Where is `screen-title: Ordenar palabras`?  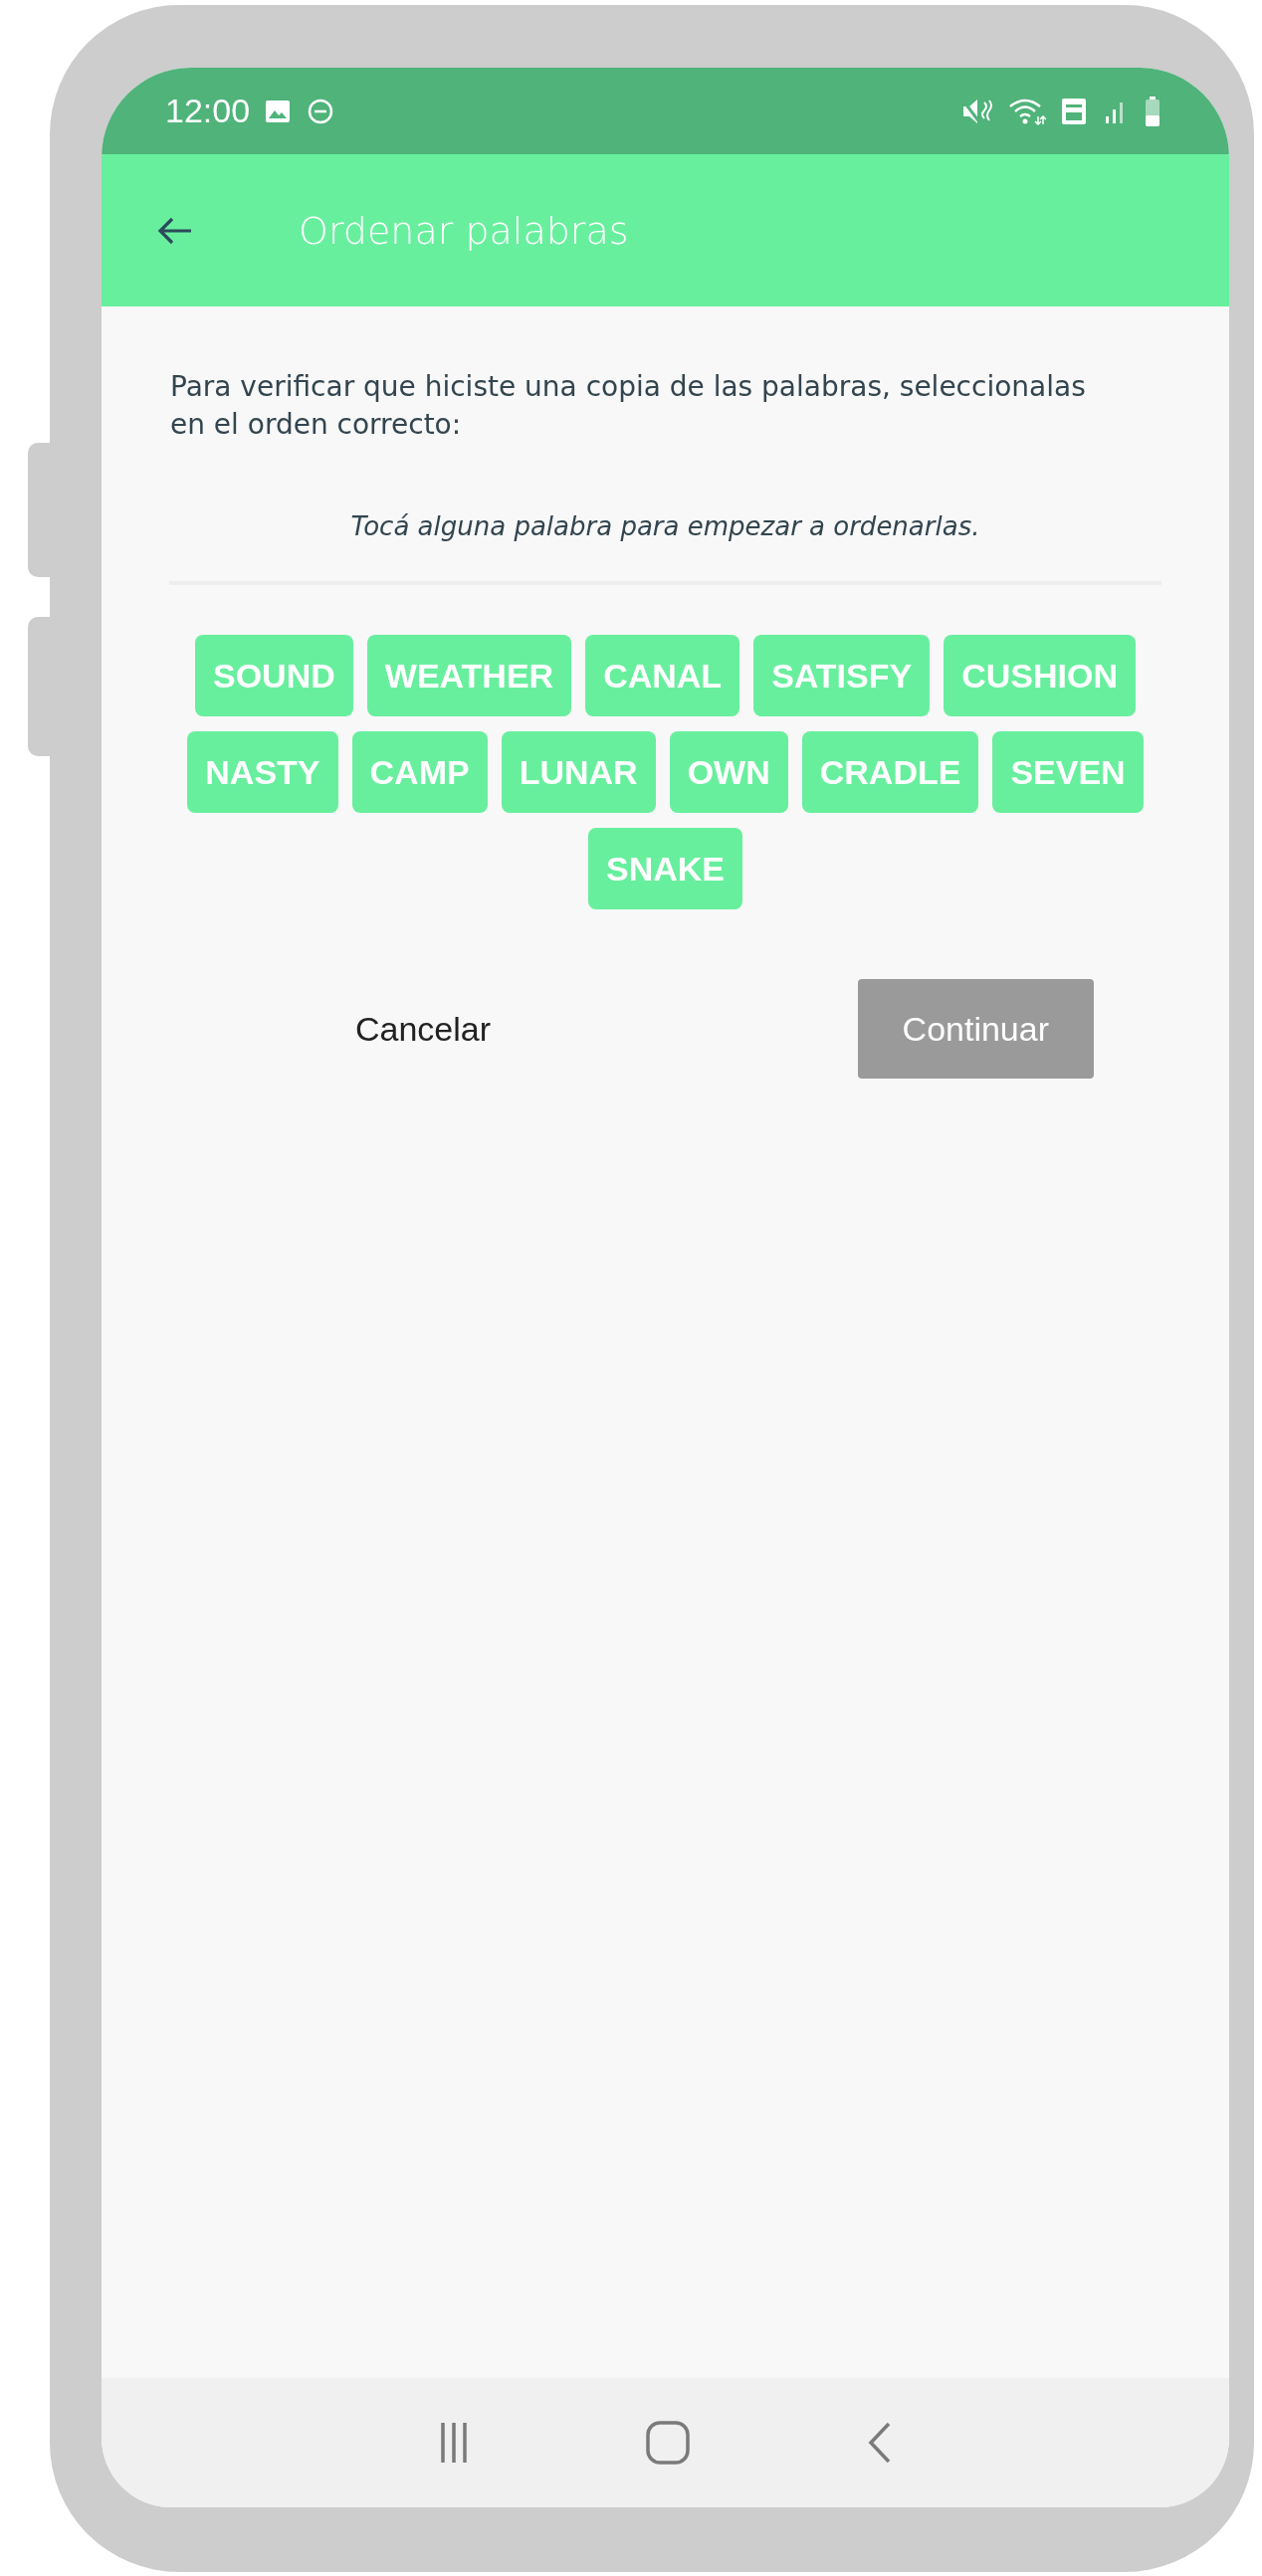 screen-title: Ordenar palabras is located at coordinates (464, 230).